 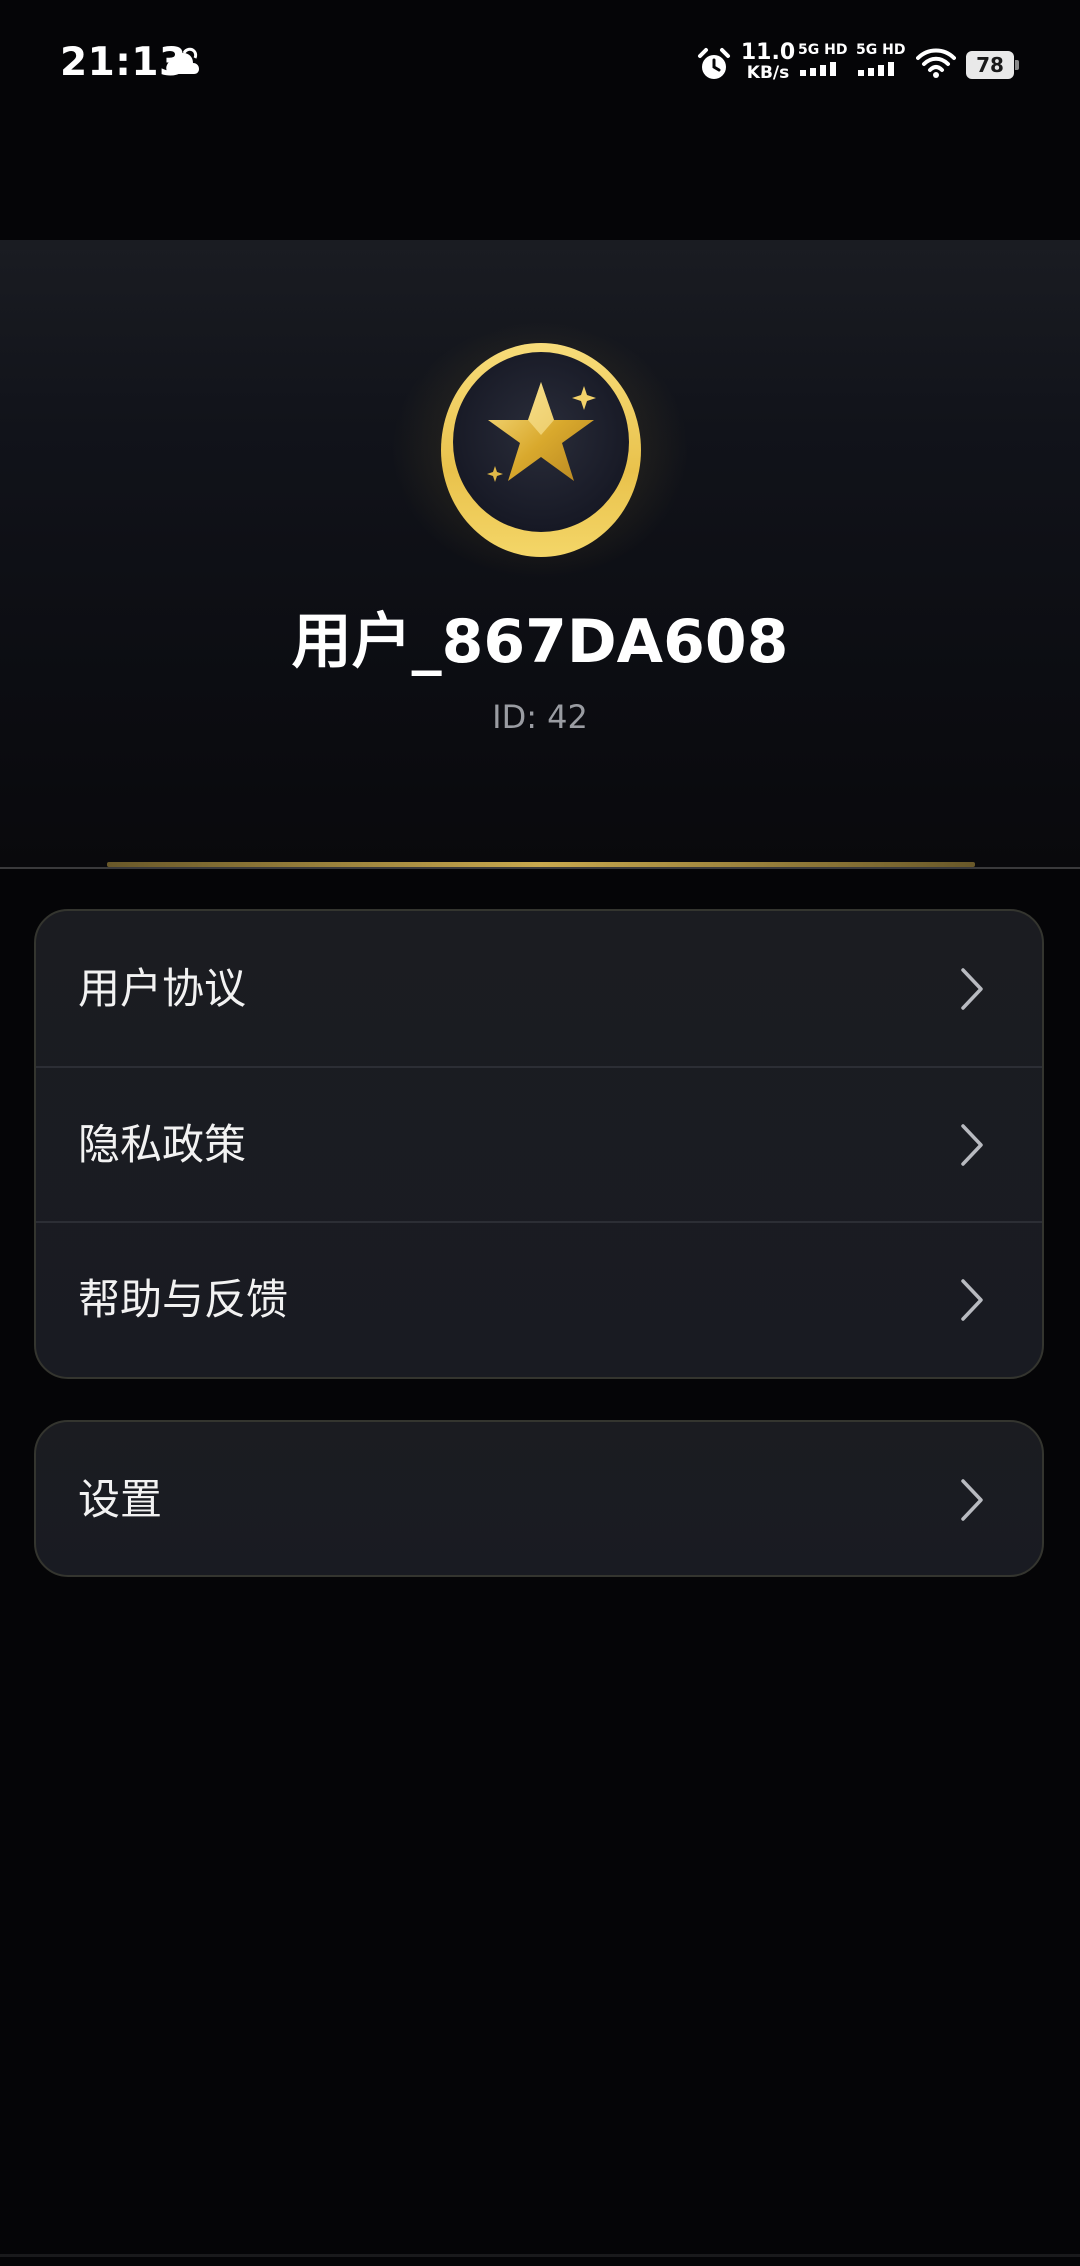 I want to click on menu-item-help-feedback: 帮助与反馈, so click(x=539, y=1298).